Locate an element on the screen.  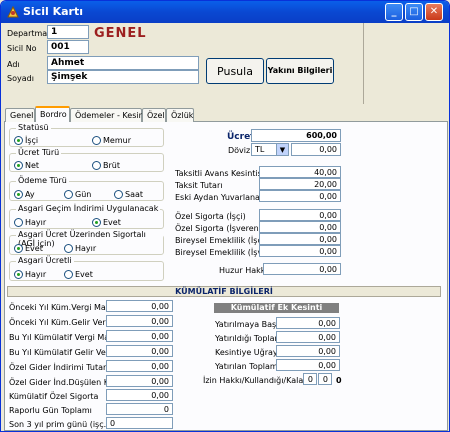
tab-ozel: Özel is located at coordinates (154, 115).